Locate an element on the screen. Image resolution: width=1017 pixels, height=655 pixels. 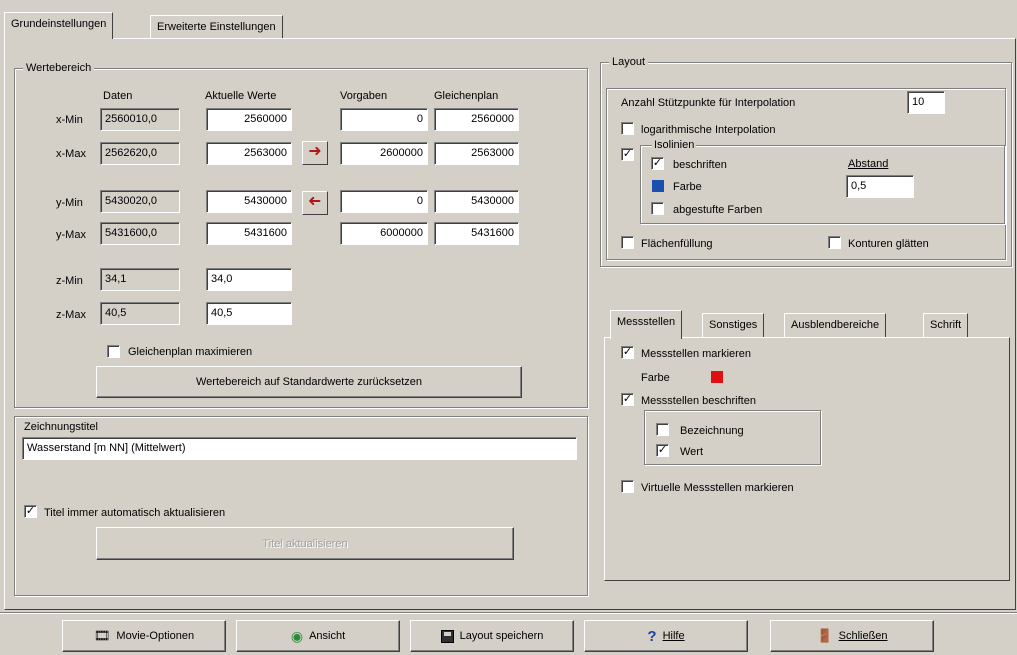
row-label-y-max: y-Max is located at coordinates (71, 235).